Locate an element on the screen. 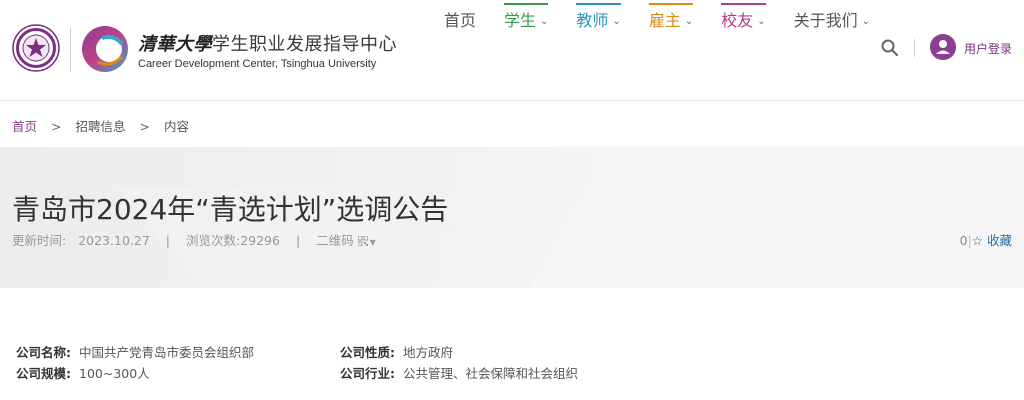  login-link: 用户登录 is located at coordinates (988, 48).